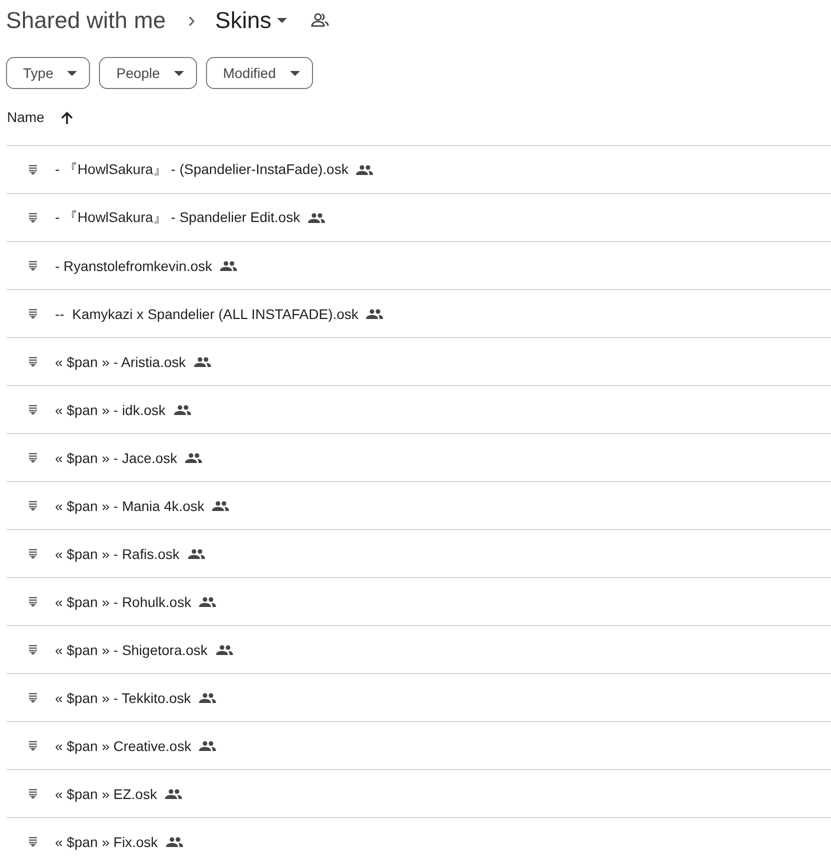  What do you see at coordinates (206, 314) in the screenshot?
I see `file-name: -- Kamykazi x Spandelier (ALL INSTAFADE).osk` at bounding box center [206, 314].